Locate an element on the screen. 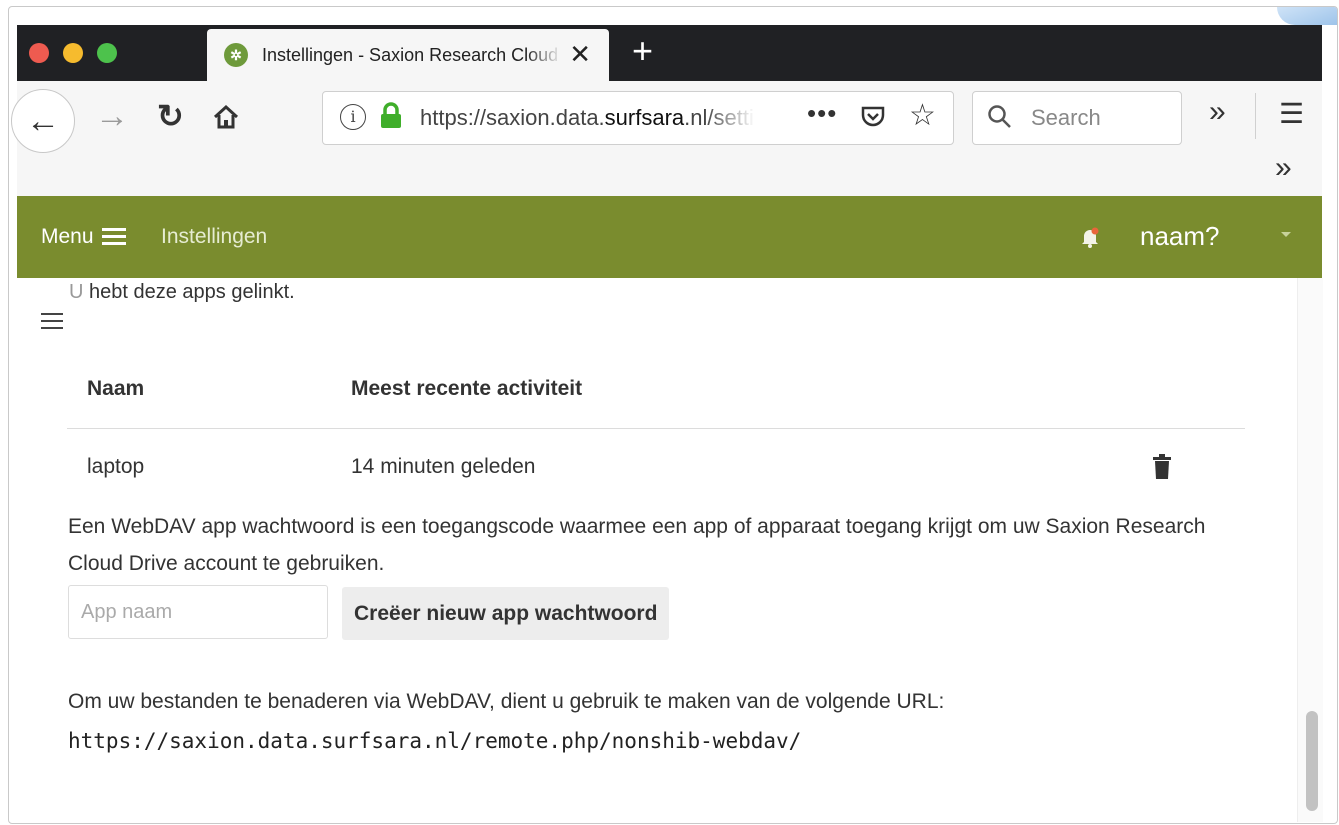 Image resolution: width=1339 pixels, height=825 pixels. page-actions-icon: ••• is located at coordinates (822, 113).